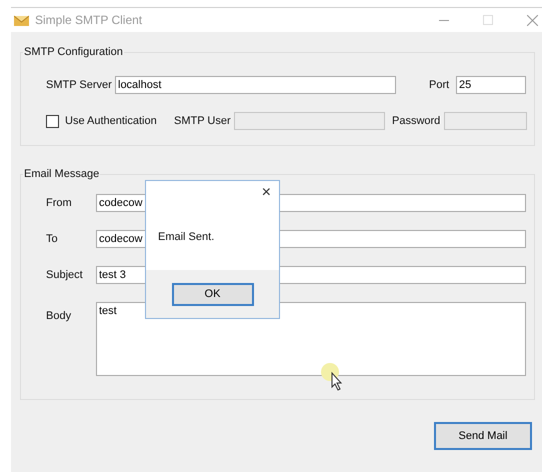  I want to click on group-title: SMTP Configuration, so click(73, 52).